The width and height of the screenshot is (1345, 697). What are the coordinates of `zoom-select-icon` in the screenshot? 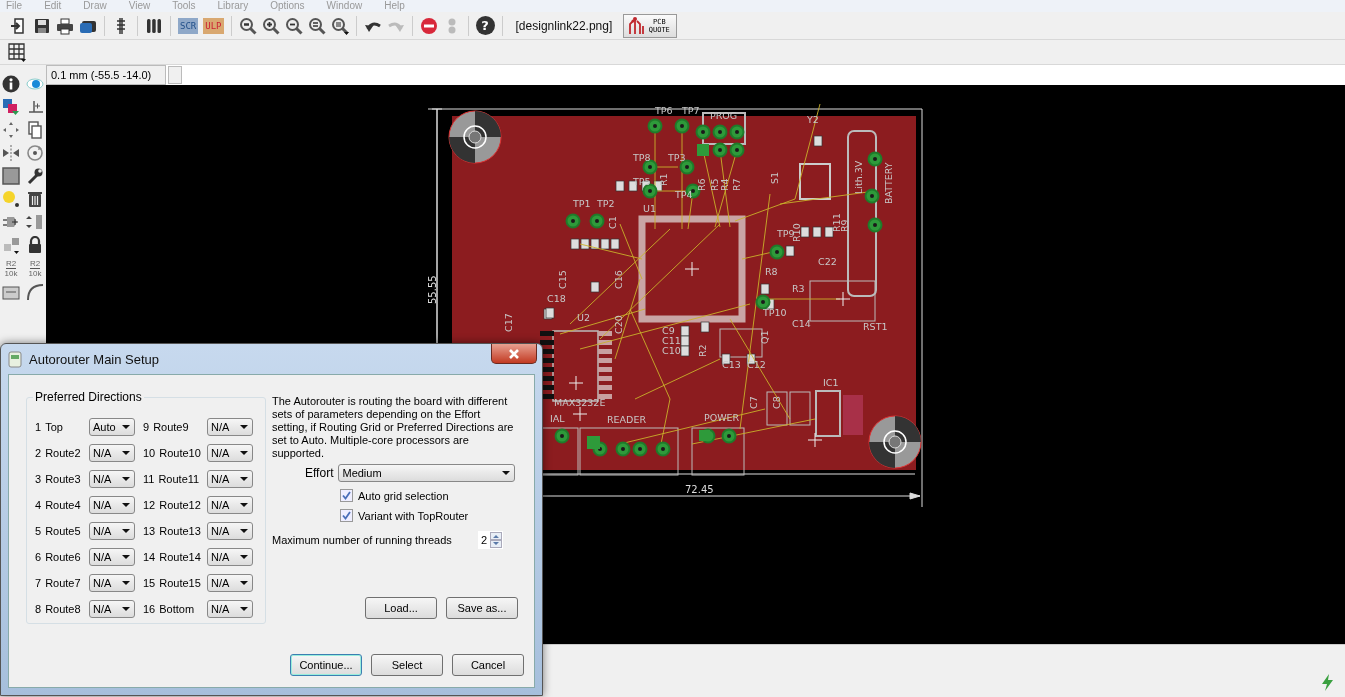 It's located at (339, 25).